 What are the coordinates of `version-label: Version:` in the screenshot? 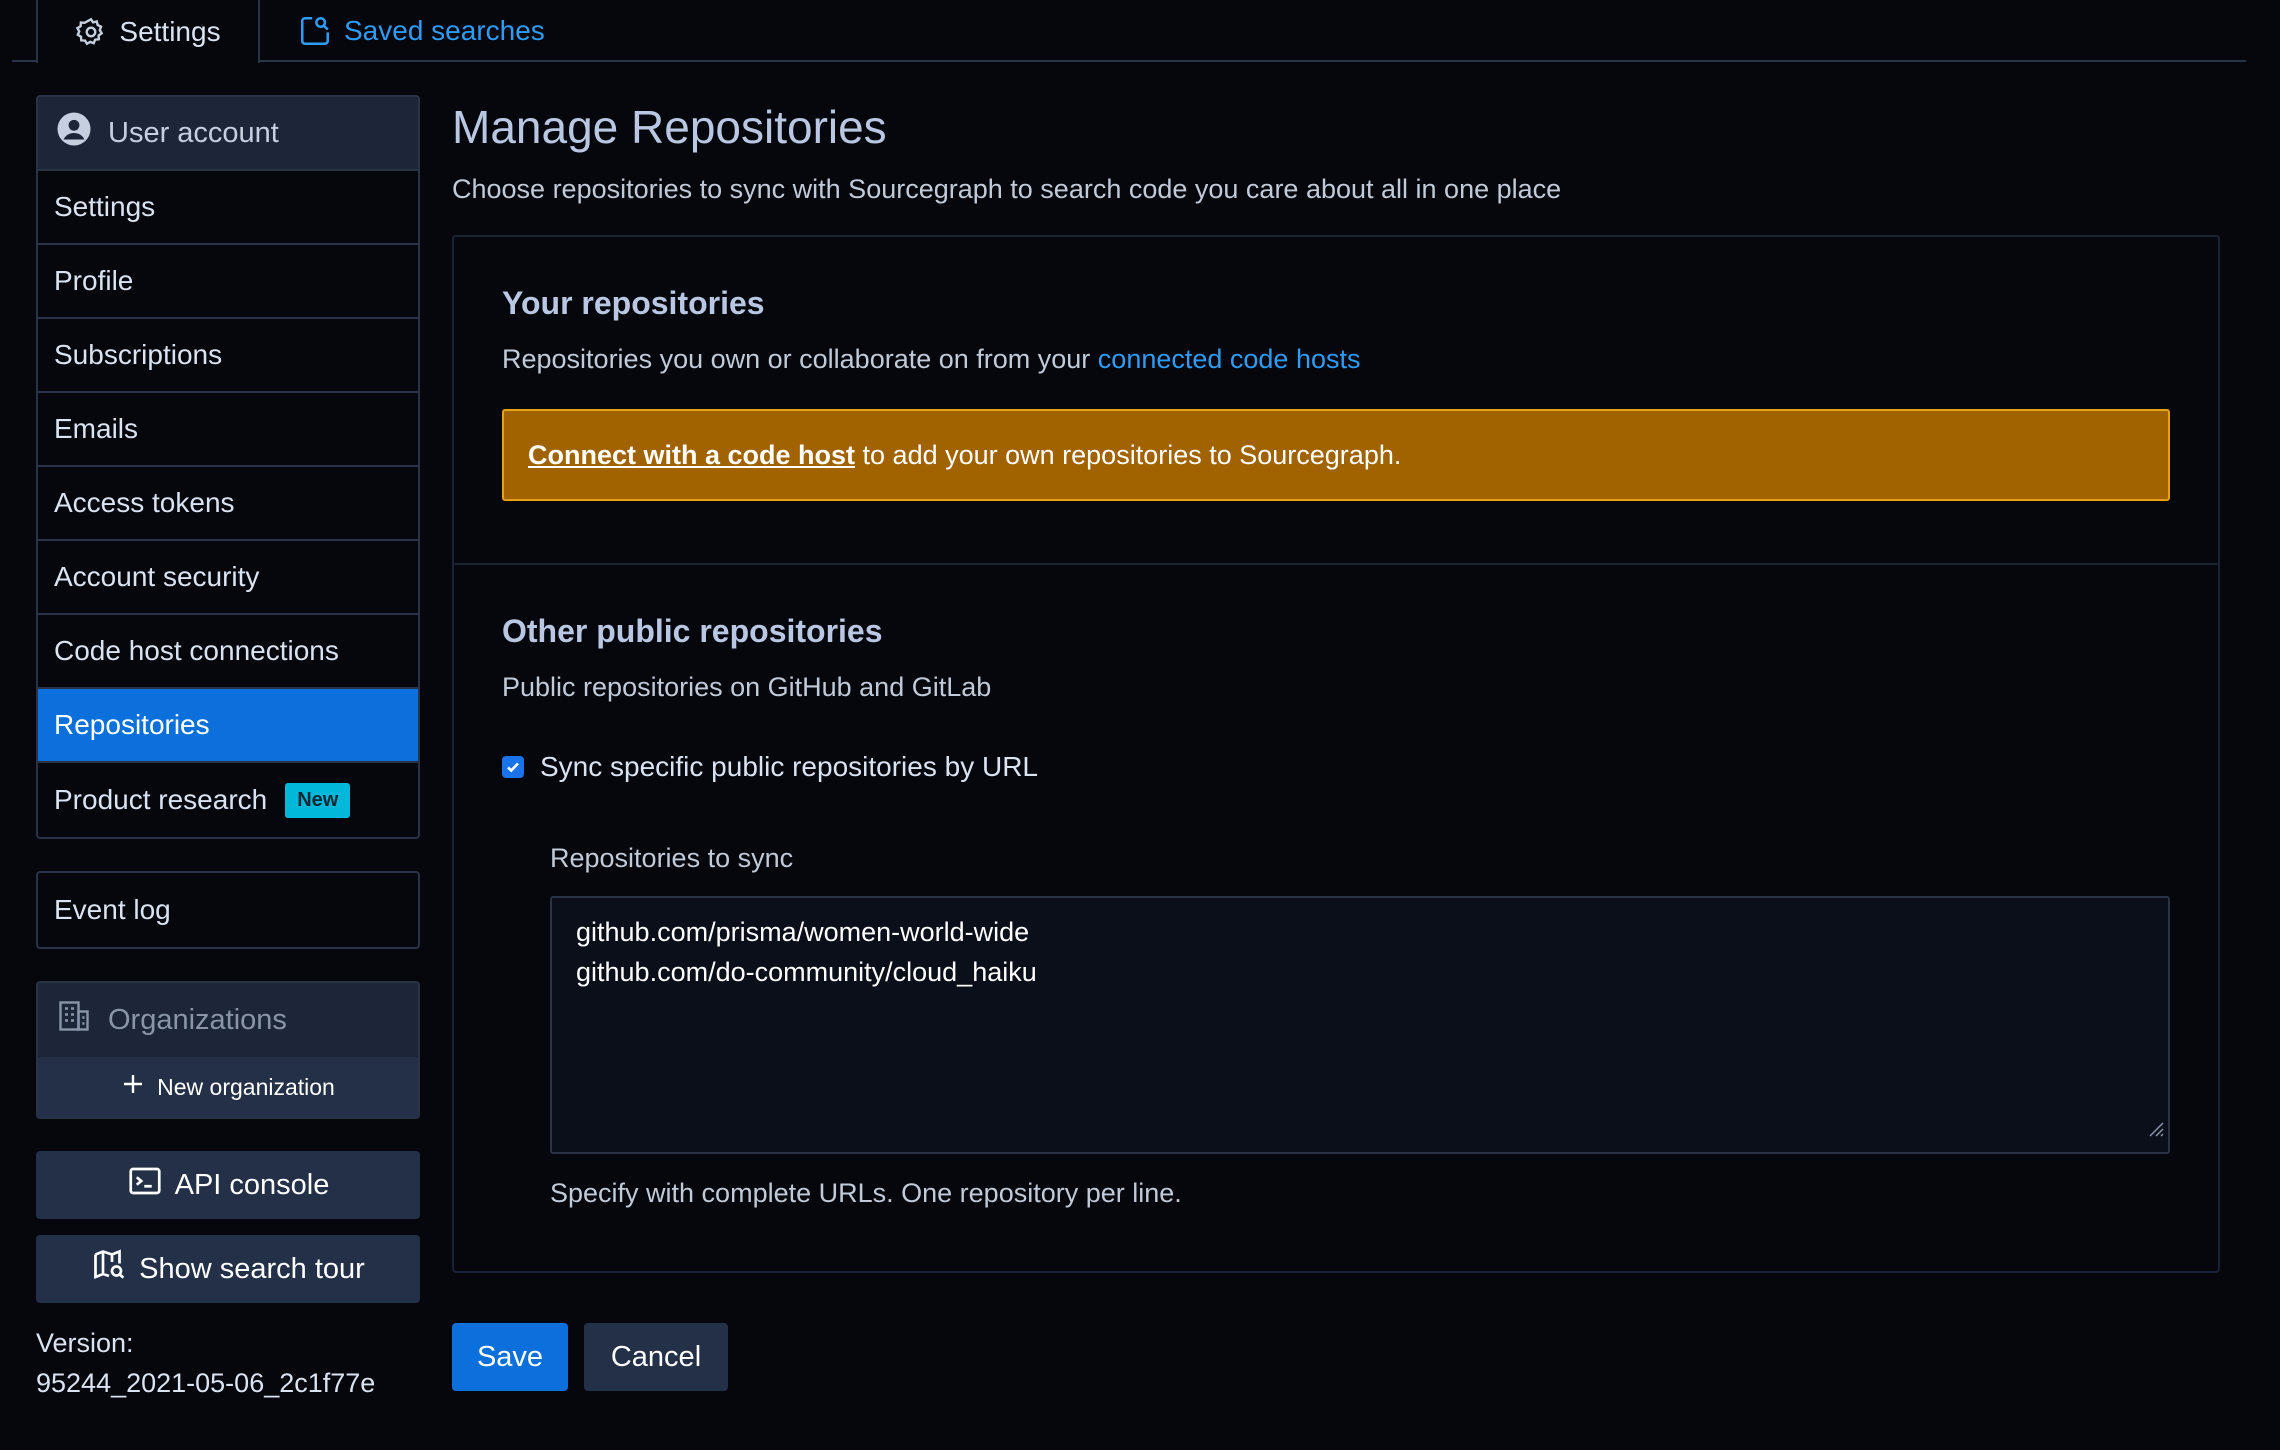 It's located at (85, 1343).